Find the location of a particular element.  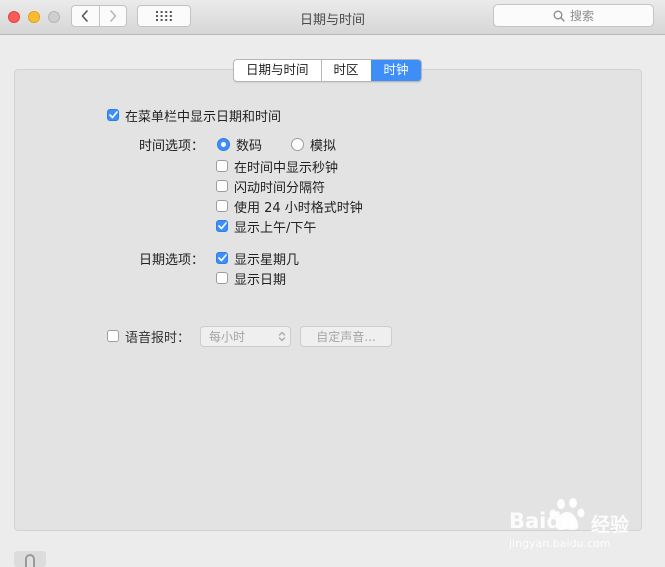

flash-separators-checkbox is located at coordinates (222, 186).